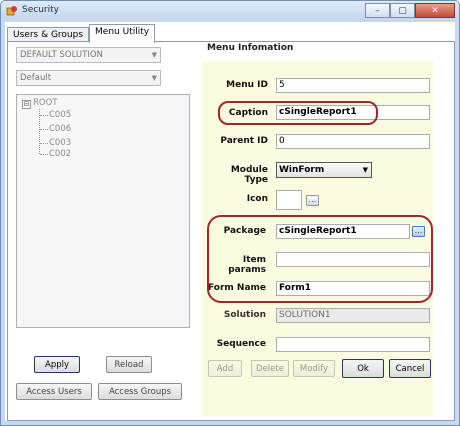  What do you see at coordinates (241, 344) in the screenshot?
I see `sequence-label: Sequence` at bounding box center [241, 344].